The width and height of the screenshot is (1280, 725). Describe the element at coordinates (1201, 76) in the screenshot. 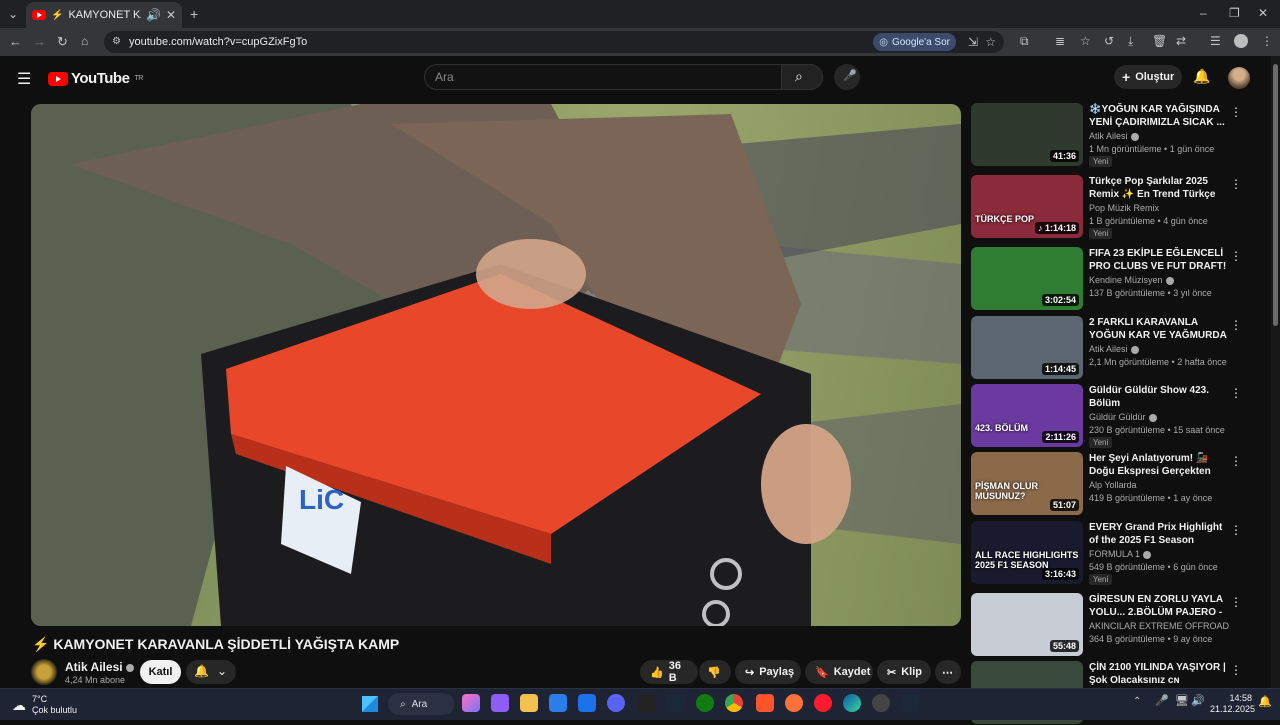

I see `notifications-bell-icon: 🔔` at that location.